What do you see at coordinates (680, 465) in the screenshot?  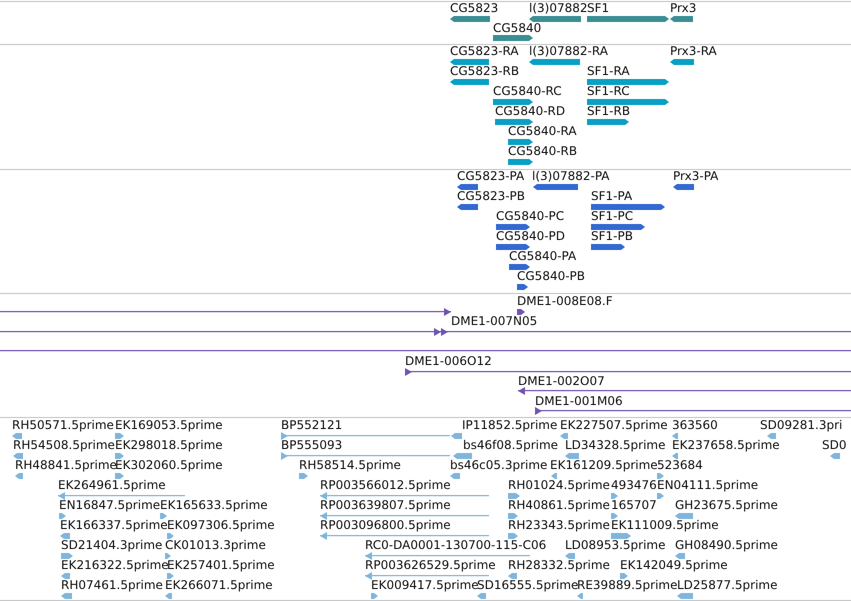 I see `feature-label: 523684` at bounding box center [680, 465].